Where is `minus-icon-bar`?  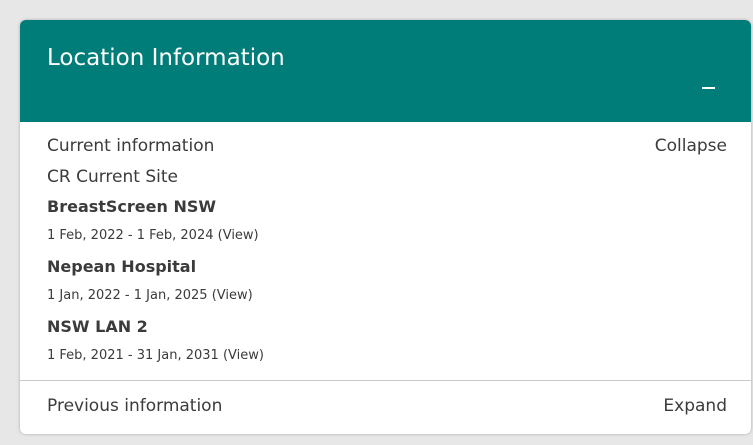 minus-icon-bar is located at coordinates (708, 88).